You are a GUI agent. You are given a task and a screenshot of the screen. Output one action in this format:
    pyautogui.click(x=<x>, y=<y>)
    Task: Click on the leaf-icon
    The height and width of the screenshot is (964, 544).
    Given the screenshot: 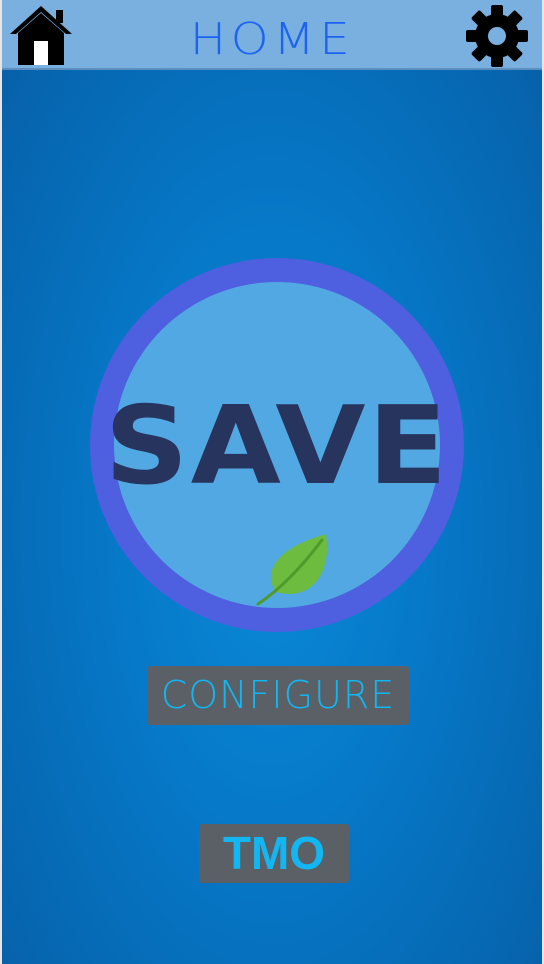 What is the action you would take?
    pyautogui.click(x=292, y=570)
    